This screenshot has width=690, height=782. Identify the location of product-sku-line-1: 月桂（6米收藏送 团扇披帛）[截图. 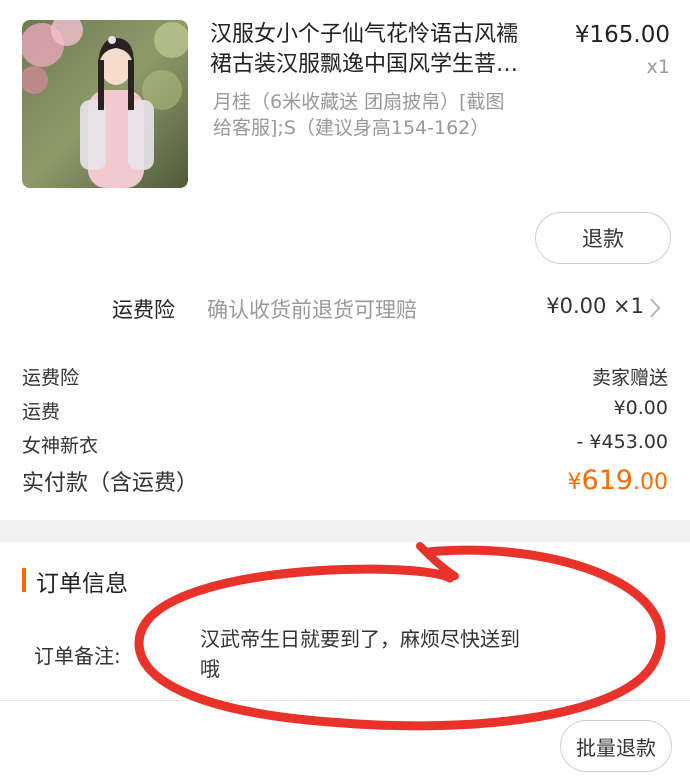
(359, 102).